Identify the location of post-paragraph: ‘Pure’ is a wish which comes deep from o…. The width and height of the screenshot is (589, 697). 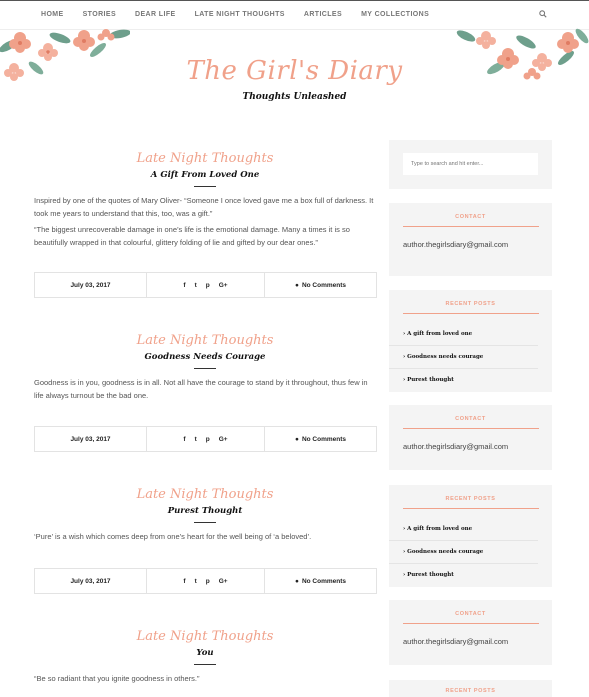
(173, 536).